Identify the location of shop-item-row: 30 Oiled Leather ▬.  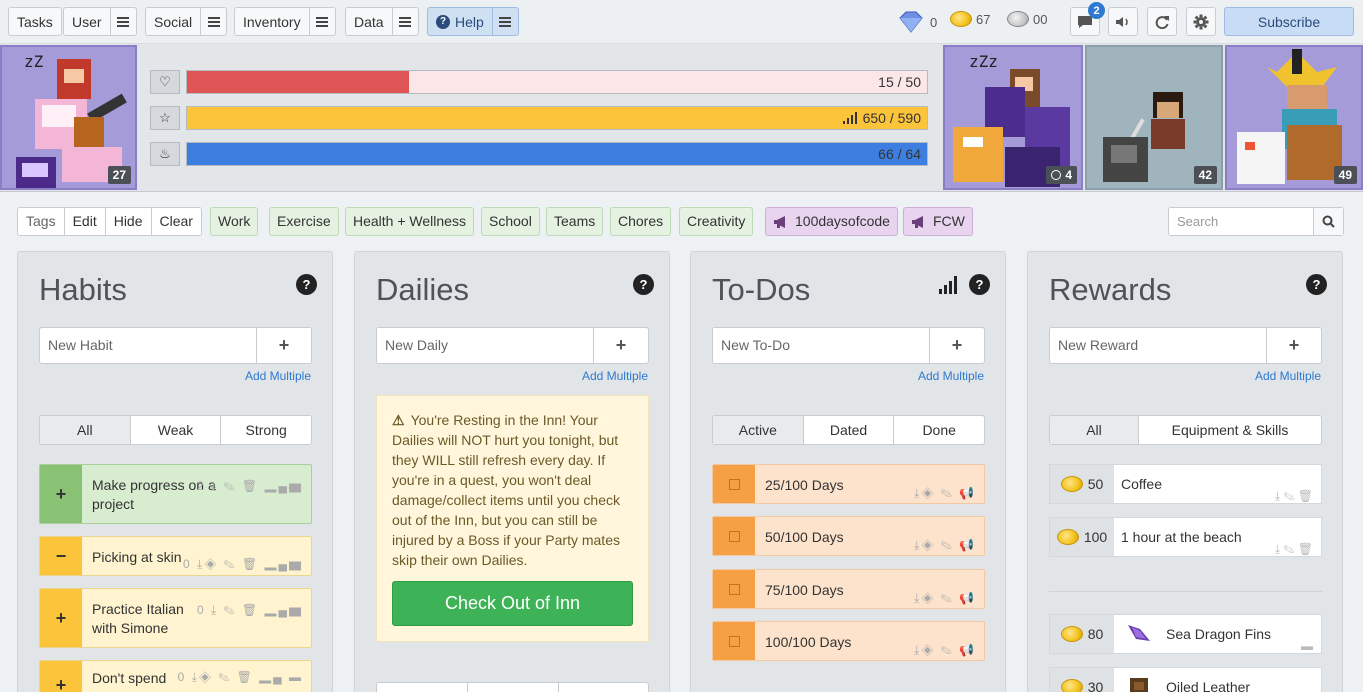
(1185, 679).